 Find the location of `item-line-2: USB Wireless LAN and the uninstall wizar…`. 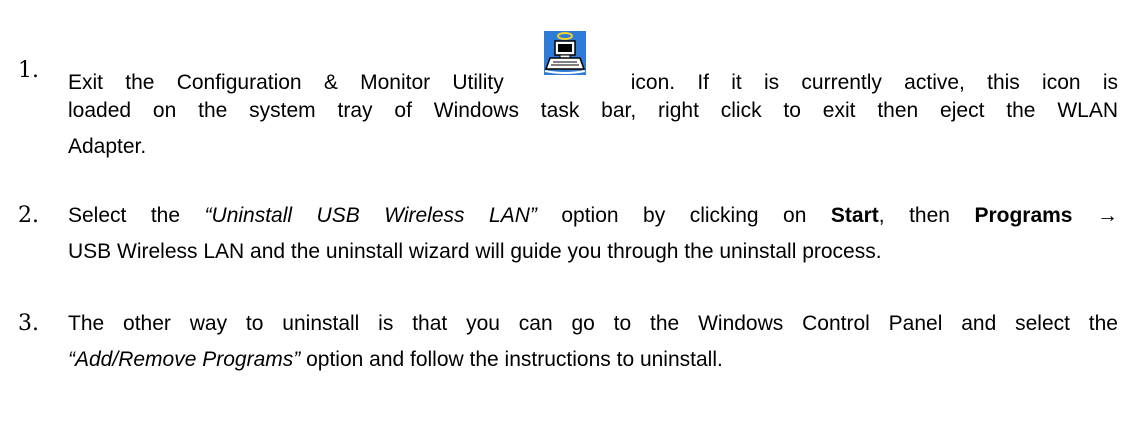

item-line-2: USB Wireless LAN and the uninstall wizar… is located at coordinates (475, 251).